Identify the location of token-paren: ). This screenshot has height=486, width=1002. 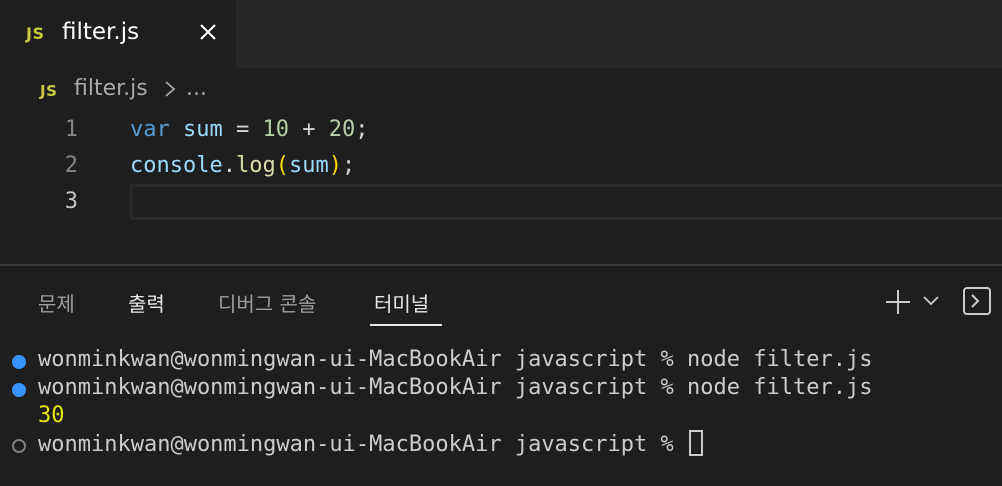
(335, 165).